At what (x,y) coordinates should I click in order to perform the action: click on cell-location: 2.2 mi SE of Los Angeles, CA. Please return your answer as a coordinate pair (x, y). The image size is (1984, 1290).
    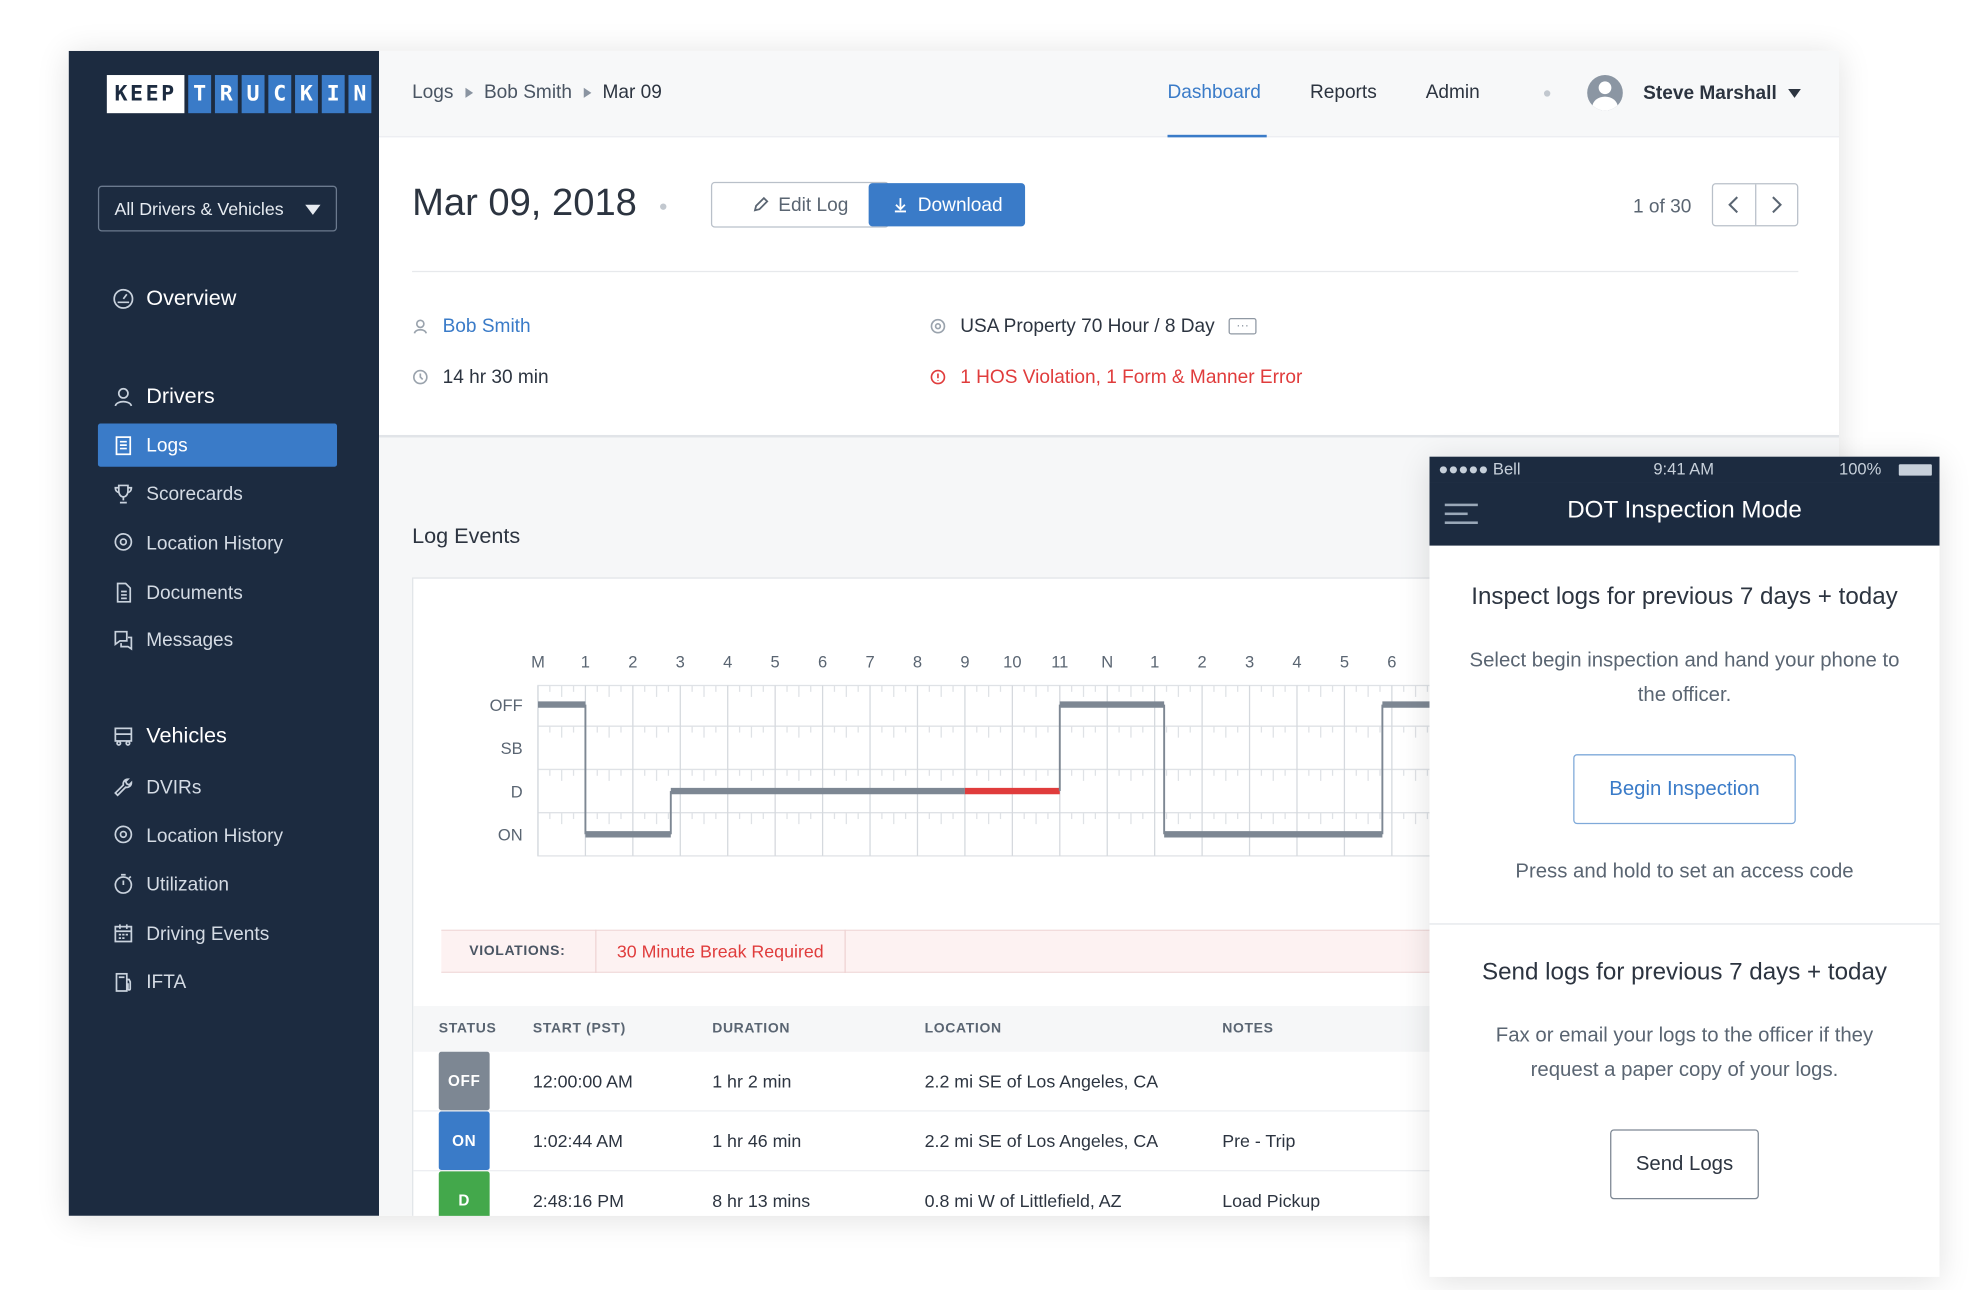
    Looking at the image, I should click on (1041, 1081).